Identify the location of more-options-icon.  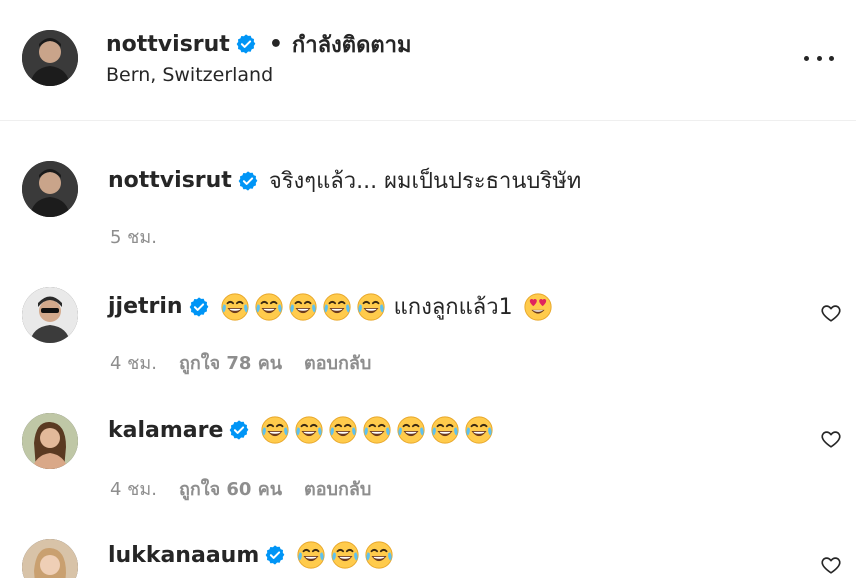
(819, 58).